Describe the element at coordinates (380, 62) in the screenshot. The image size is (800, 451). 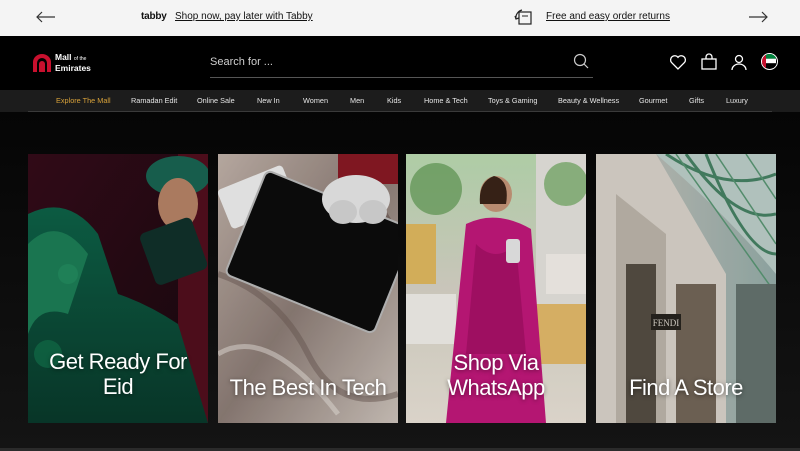
I see `search-input` at that location.